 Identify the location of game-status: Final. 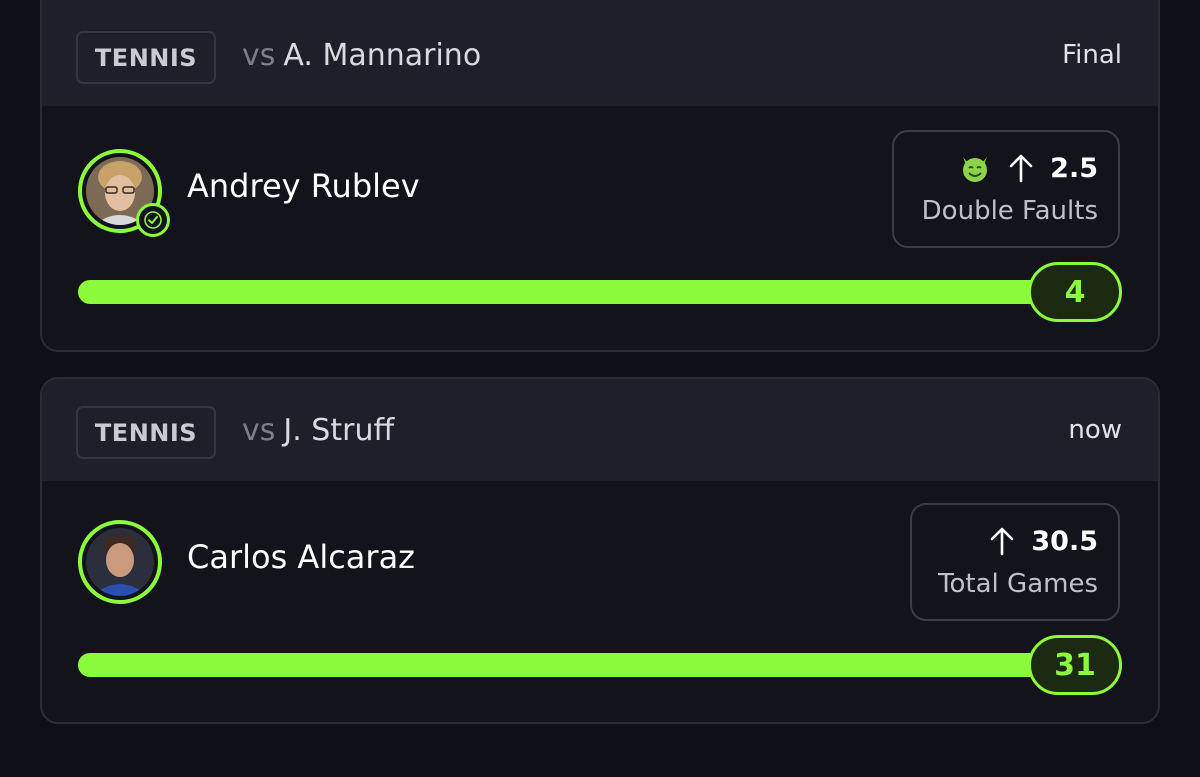
(1092, 55).